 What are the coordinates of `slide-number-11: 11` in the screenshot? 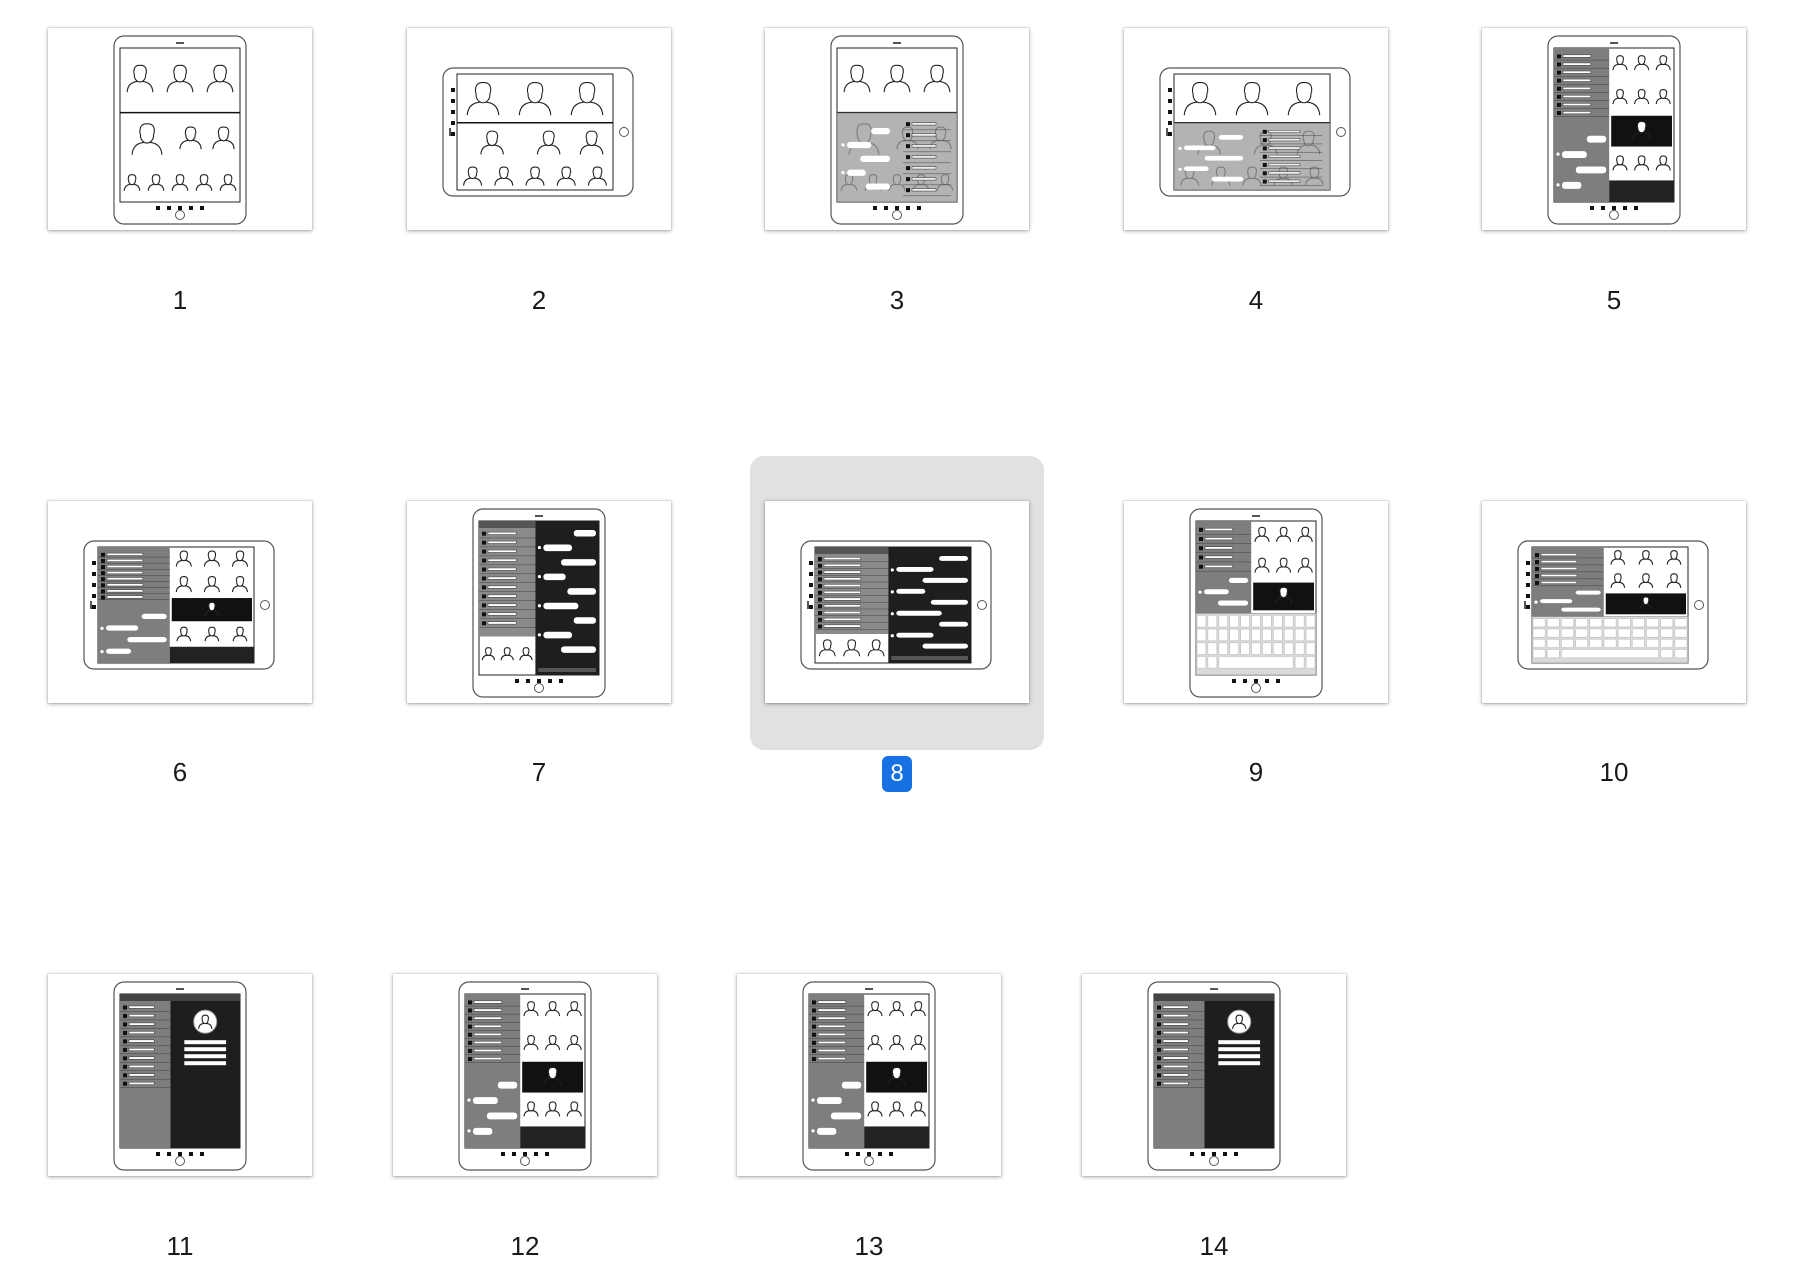 It's located at (180, 1246).